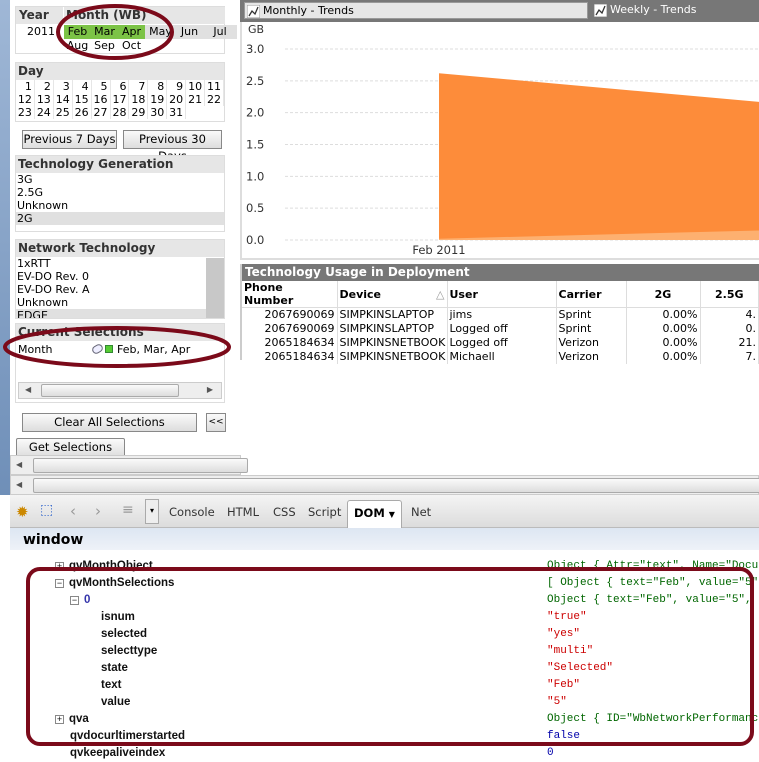 The width and height of the screenshot is (759, 762). I want to click on month-apr: Apr, so click(131, 32).